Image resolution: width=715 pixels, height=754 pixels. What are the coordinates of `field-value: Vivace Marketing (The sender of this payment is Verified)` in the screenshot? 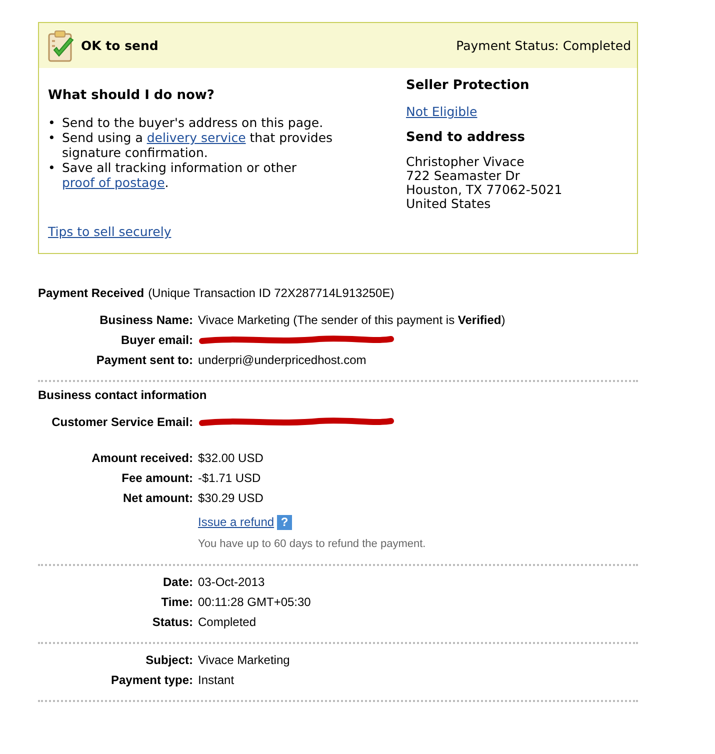 It's located at (352, 320).